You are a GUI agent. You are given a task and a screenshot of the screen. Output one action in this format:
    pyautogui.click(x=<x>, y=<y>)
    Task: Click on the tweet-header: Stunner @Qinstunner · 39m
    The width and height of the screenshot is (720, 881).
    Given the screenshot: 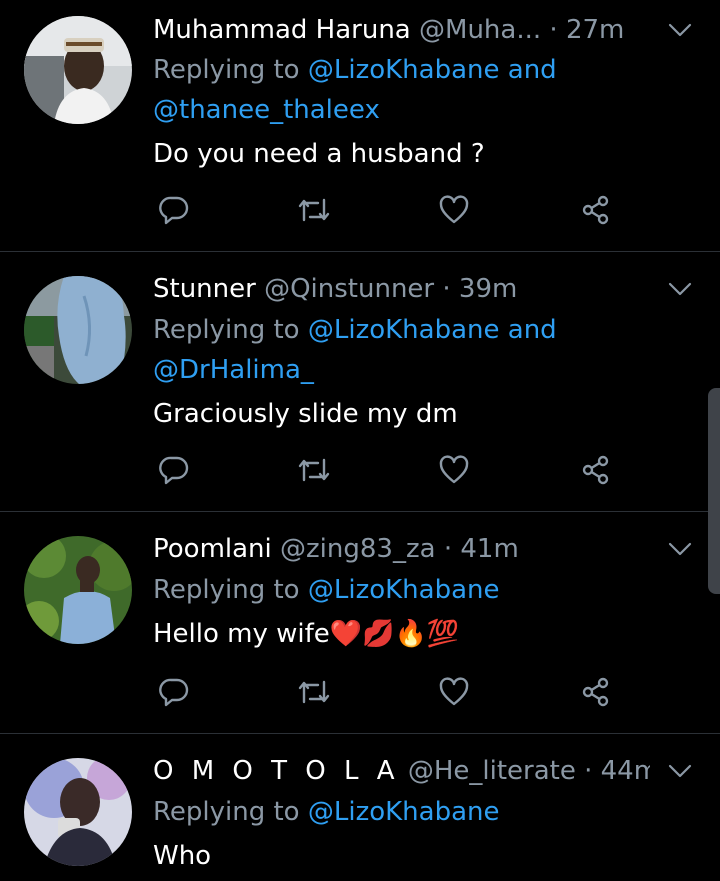 What is the action you would take?
    pyautogui.click(x=401, y=289)
    